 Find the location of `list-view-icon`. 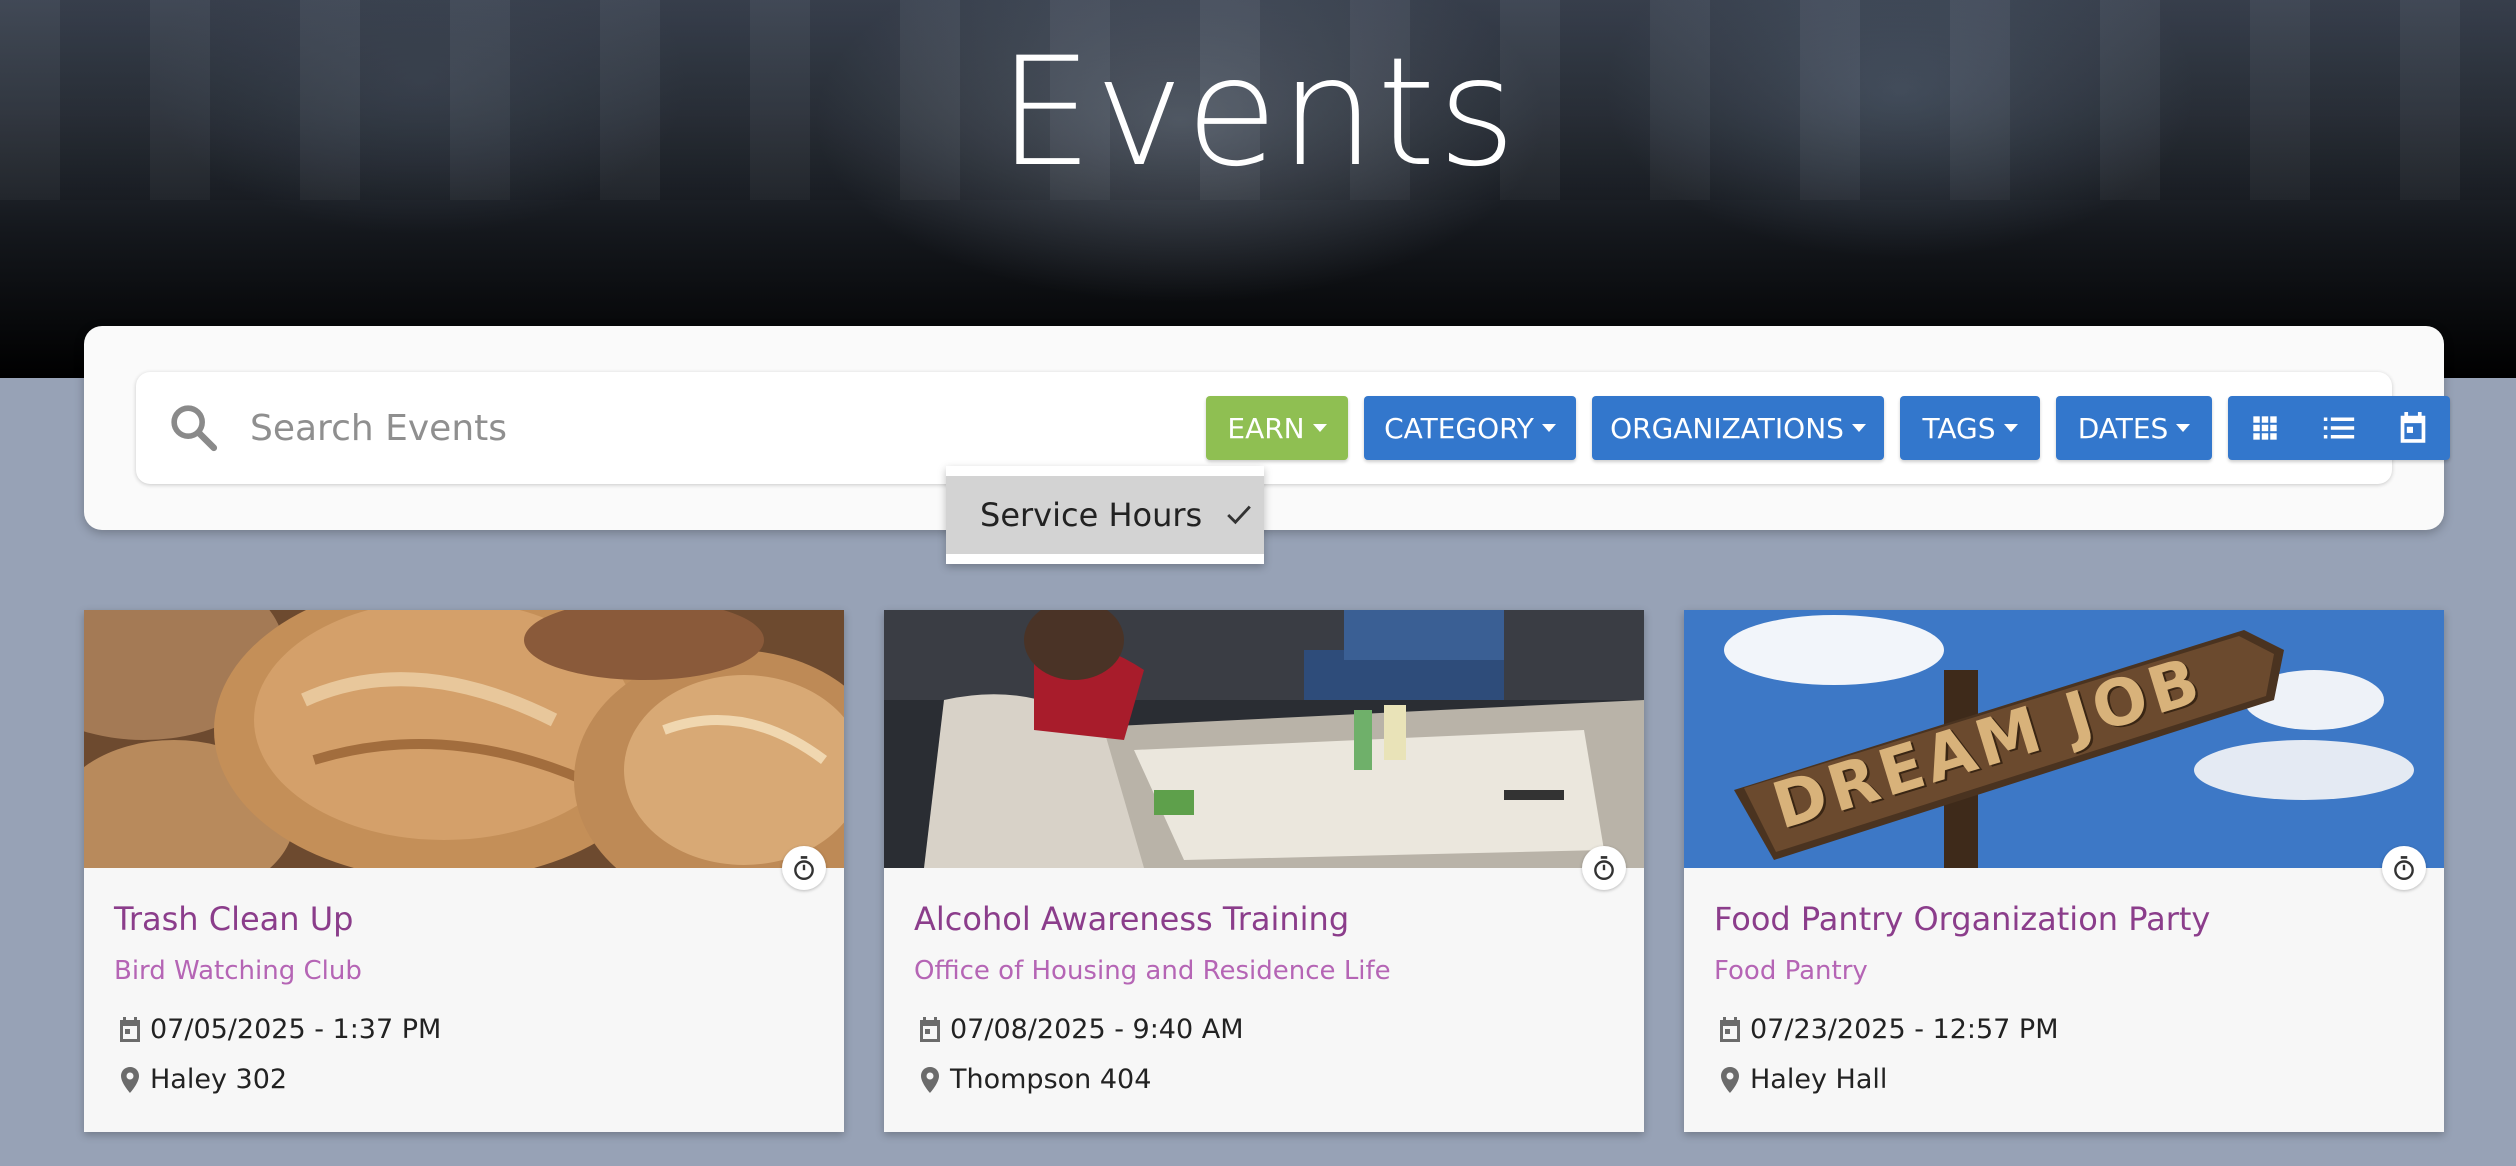

list-view-icon is located at coordinates (2339, 428).